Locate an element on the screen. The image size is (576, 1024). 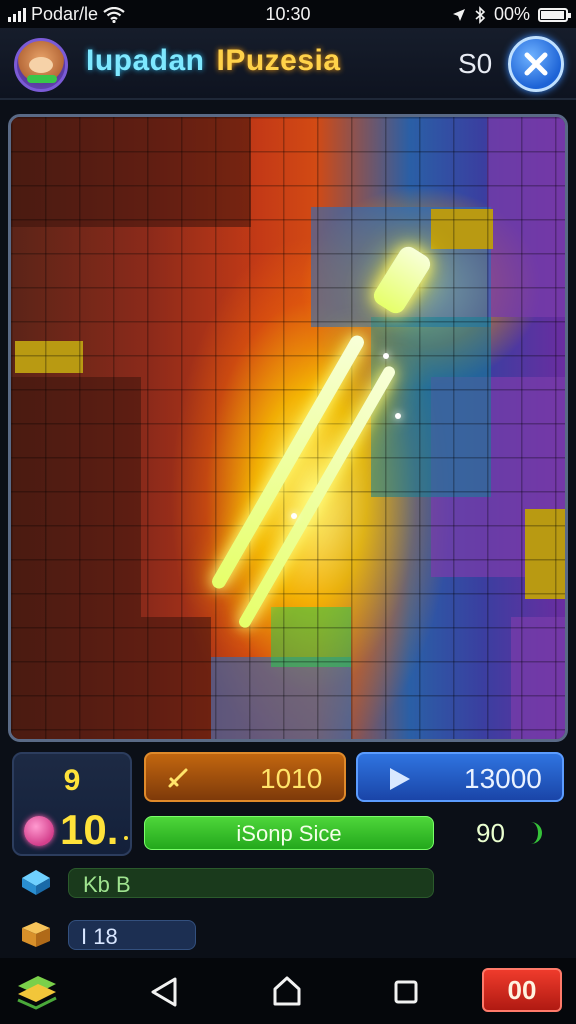
red-action-button: 00 is located at coordinates (522, 990).